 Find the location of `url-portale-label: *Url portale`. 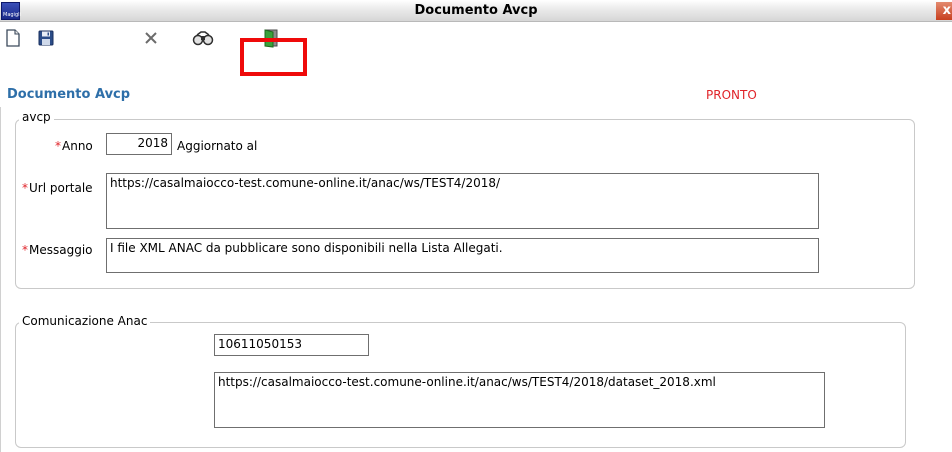

url-portale-label: *Url portale is located at coordinates (57, 188).